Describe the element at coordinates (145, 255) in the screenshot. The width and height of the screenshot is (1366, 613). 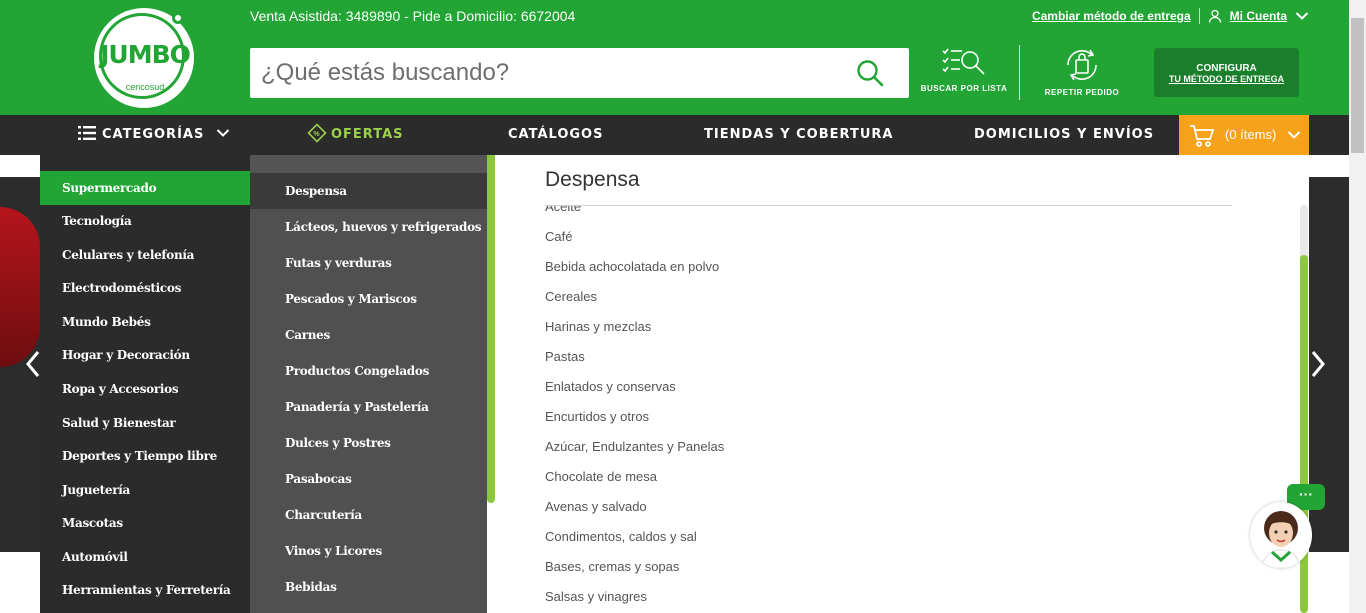
I see `category-item: Celulares y telefonía` at that location.